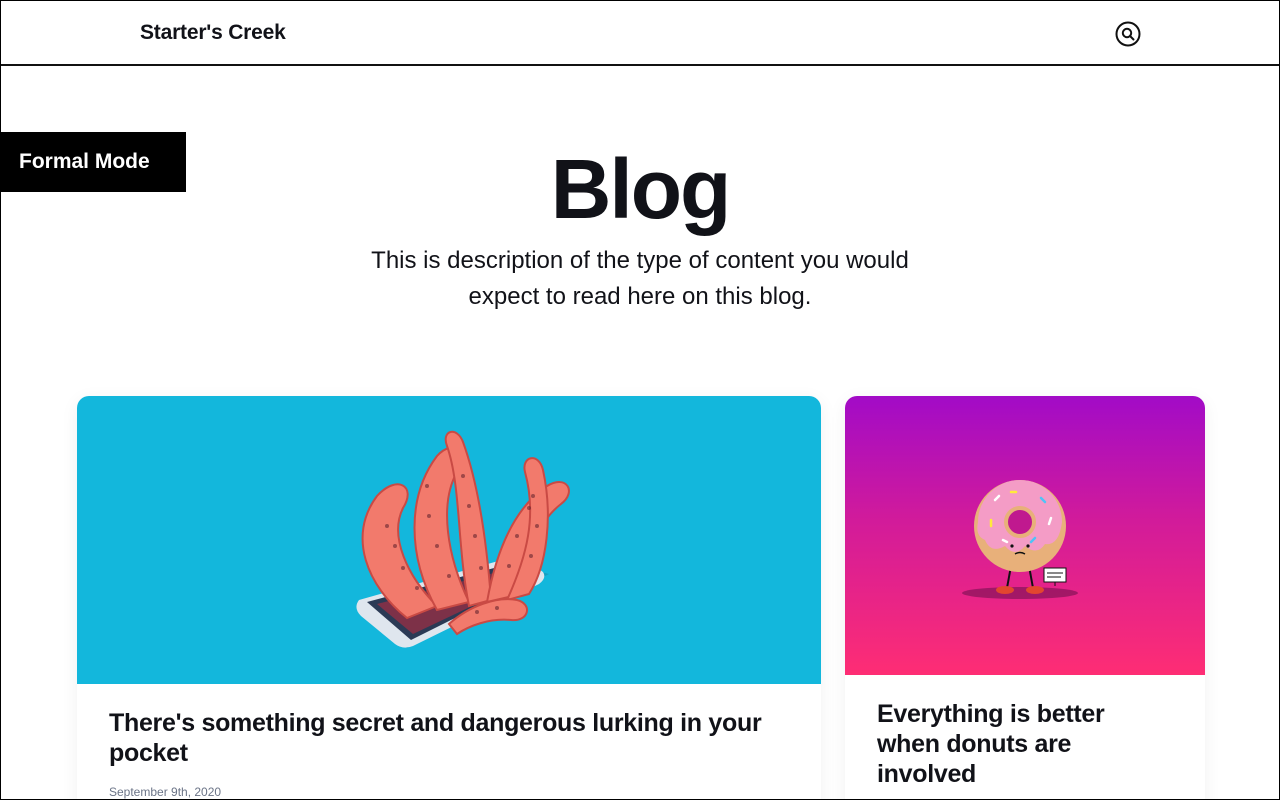 The width and height of the screenshot is (1280, 800). I want to click on post-date: September 9th, 2020, so click(165, 792).